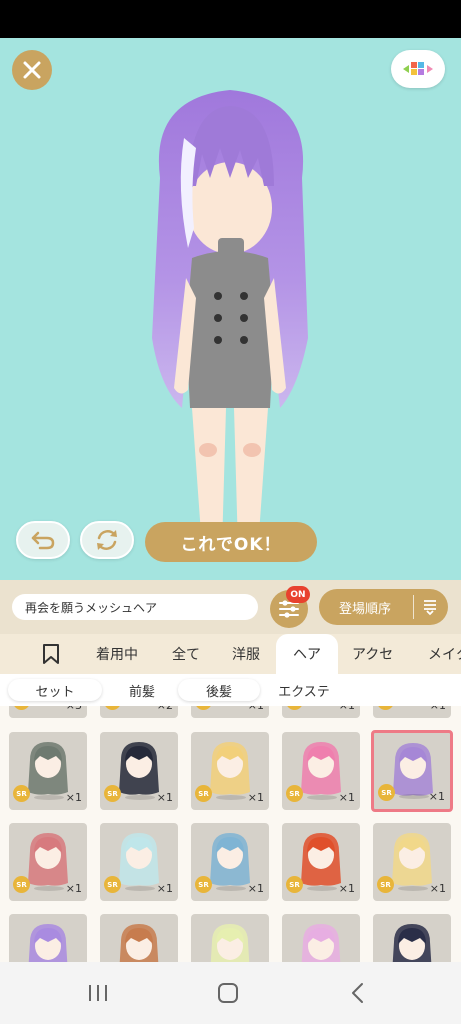  Describe the element at coordinates (230, 654) in the screenshot. I see `category-tabs: 着用中 全て 洋服 ヘア アクセ メイク` at that location.